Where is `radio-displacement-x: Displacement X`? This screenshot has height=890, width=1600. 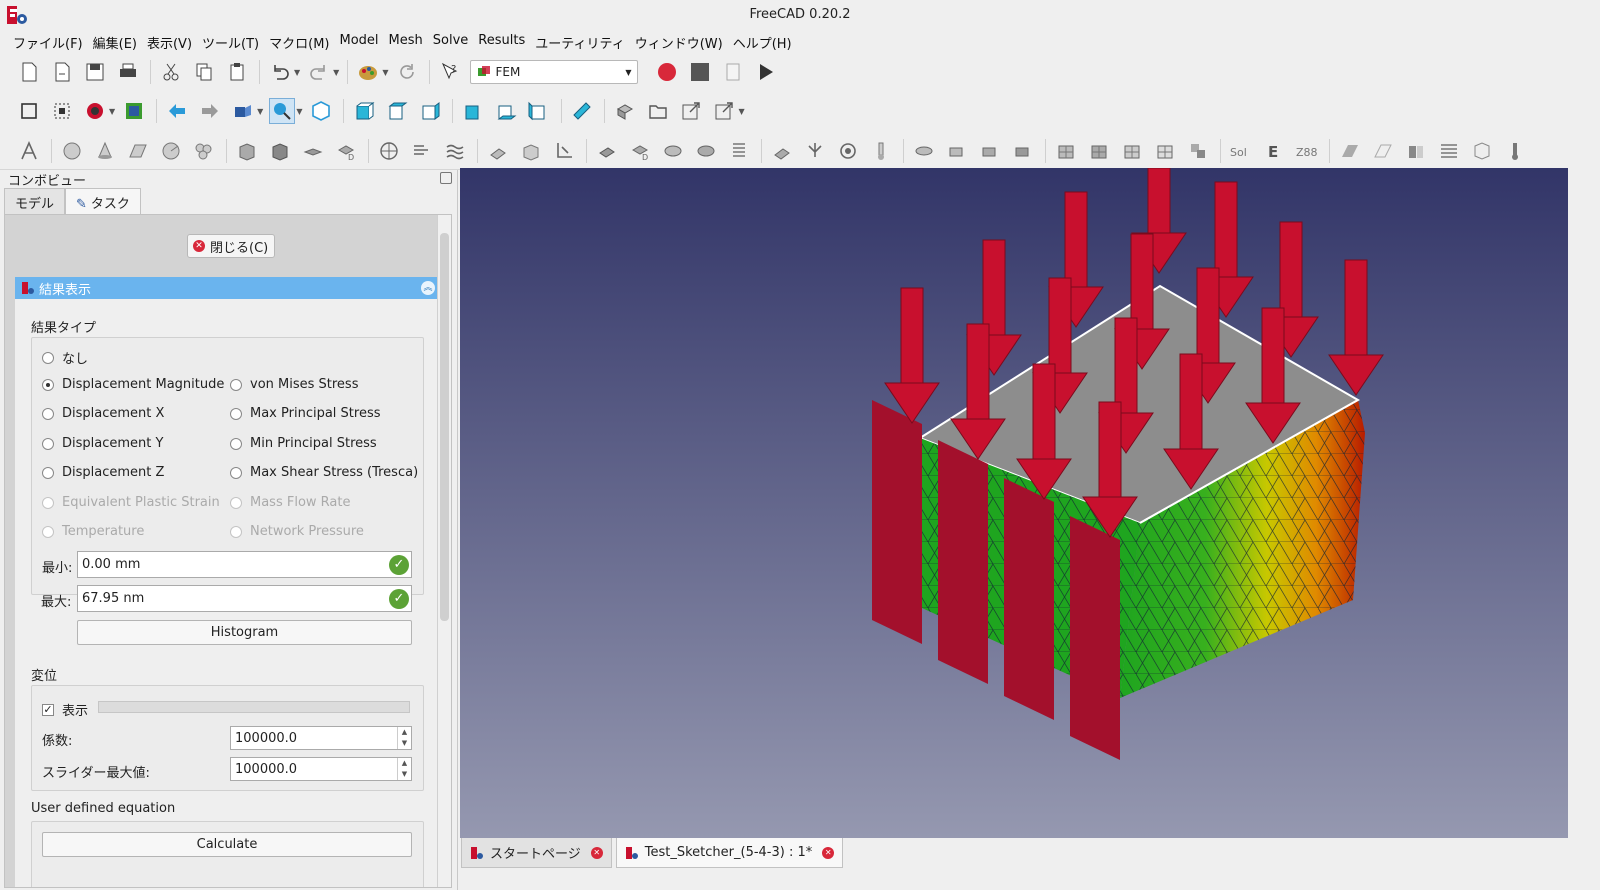
radio-displacement-x: Displacement X is located at coordinates (103, 413).